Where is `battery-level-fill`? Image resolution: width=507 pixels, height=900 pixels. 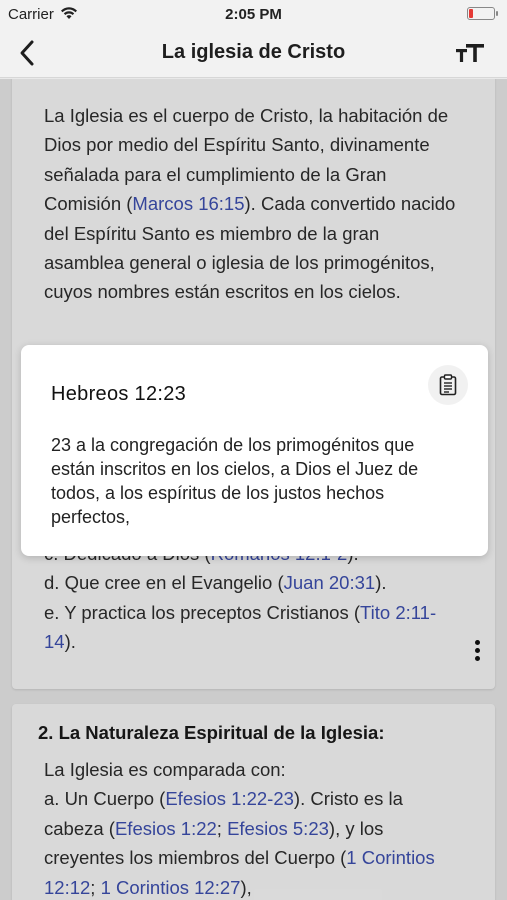 battery-level-fill is located at coordinates (471, 13).